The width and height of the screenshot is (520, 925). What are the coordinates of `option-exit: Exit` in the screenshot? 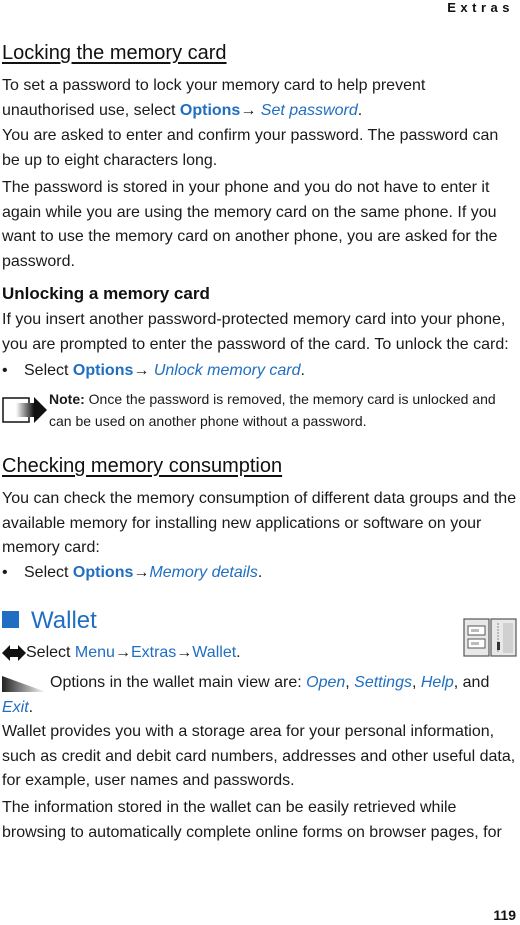 It's located at (15, 707).